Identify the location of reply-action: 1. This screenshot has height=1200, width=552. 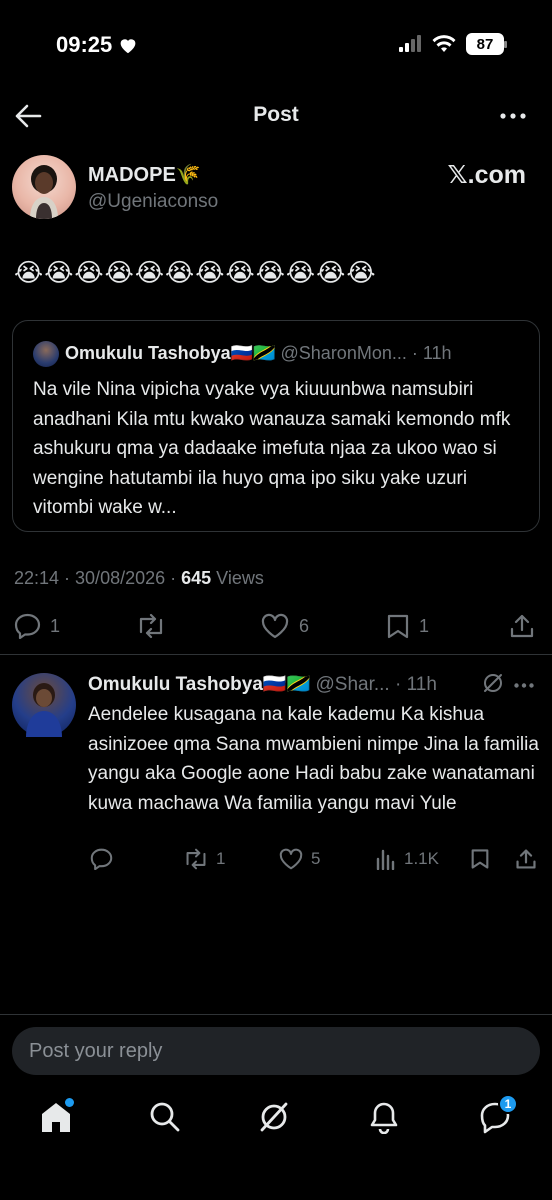
(37, 626).